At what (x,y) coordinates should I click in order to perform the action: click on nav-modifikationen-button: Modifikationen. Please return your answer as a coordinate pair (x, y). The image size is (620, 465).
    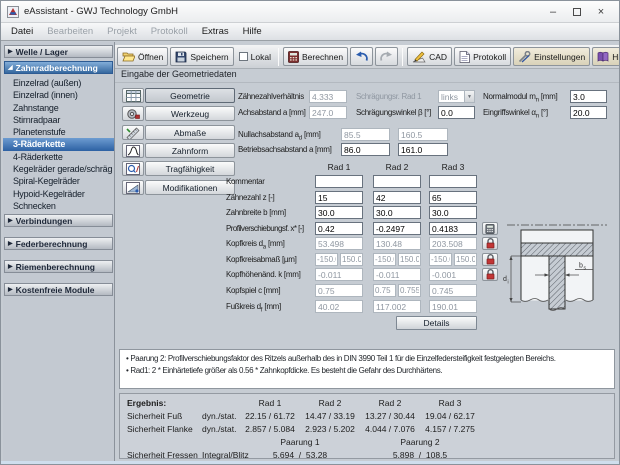
    Looking at the image, I should click on (190, 187).